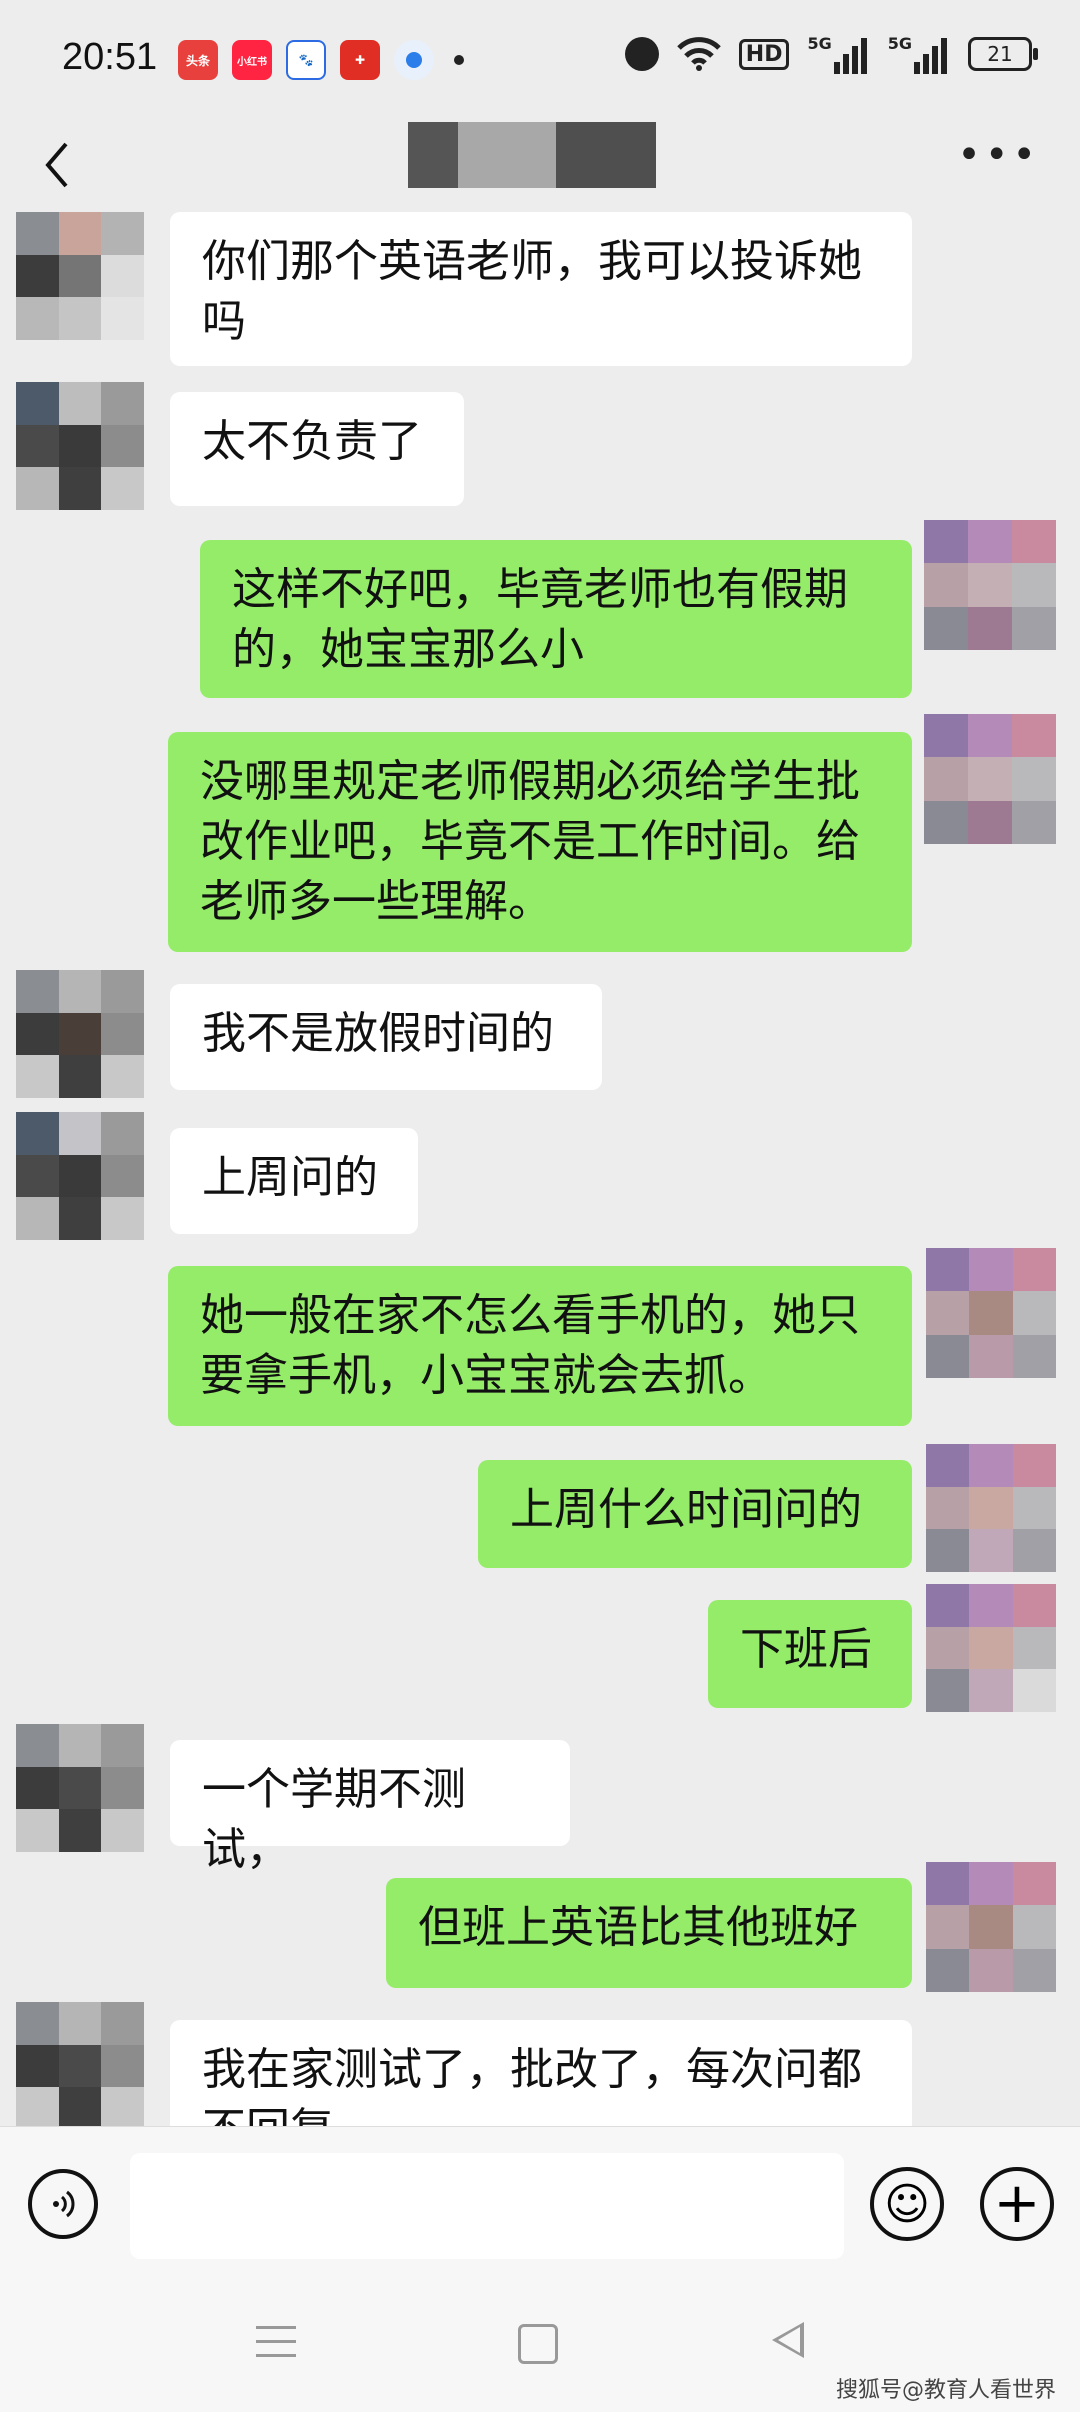  I want to click on signal-icon-1: 5G, so click(838, 54).